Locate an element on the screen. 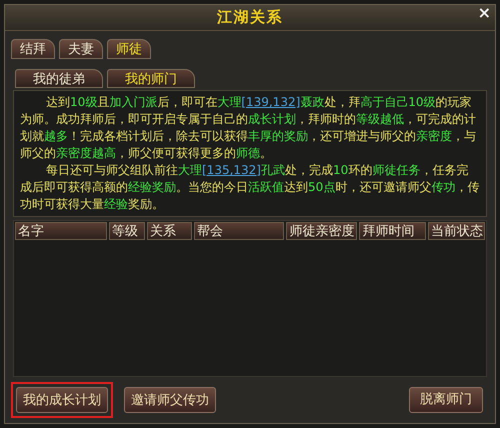 The height and width of the screenshot is (428, 500). tab: 我的师门 is located at coordinates (151, 78).